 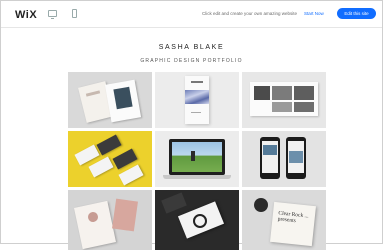 I want to click on portfolio-item-mobile-app, so click(x=284, y=159).